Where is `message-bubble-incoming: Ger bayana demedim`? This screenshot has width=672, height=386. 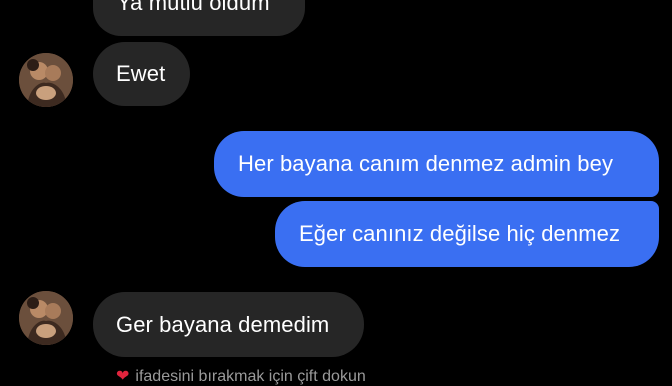 message-bubble-incoming: Ger bayana demedim is located at coordinates (228, 324).